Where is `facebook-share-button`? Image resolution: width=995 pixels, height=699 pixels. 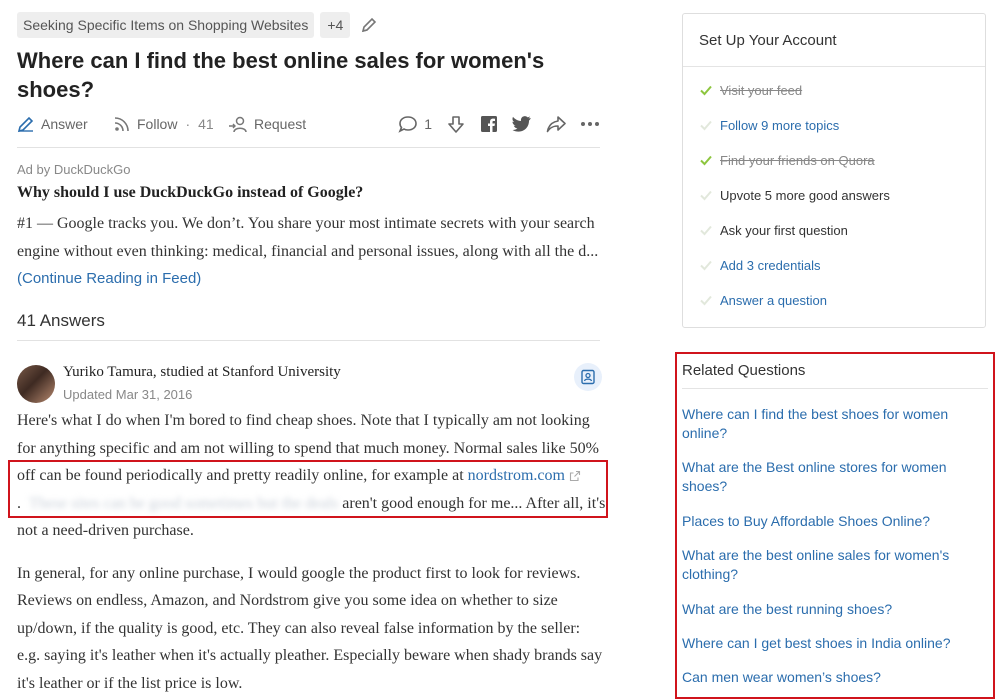
facebook-share-button is located at coordinates (489, 124).